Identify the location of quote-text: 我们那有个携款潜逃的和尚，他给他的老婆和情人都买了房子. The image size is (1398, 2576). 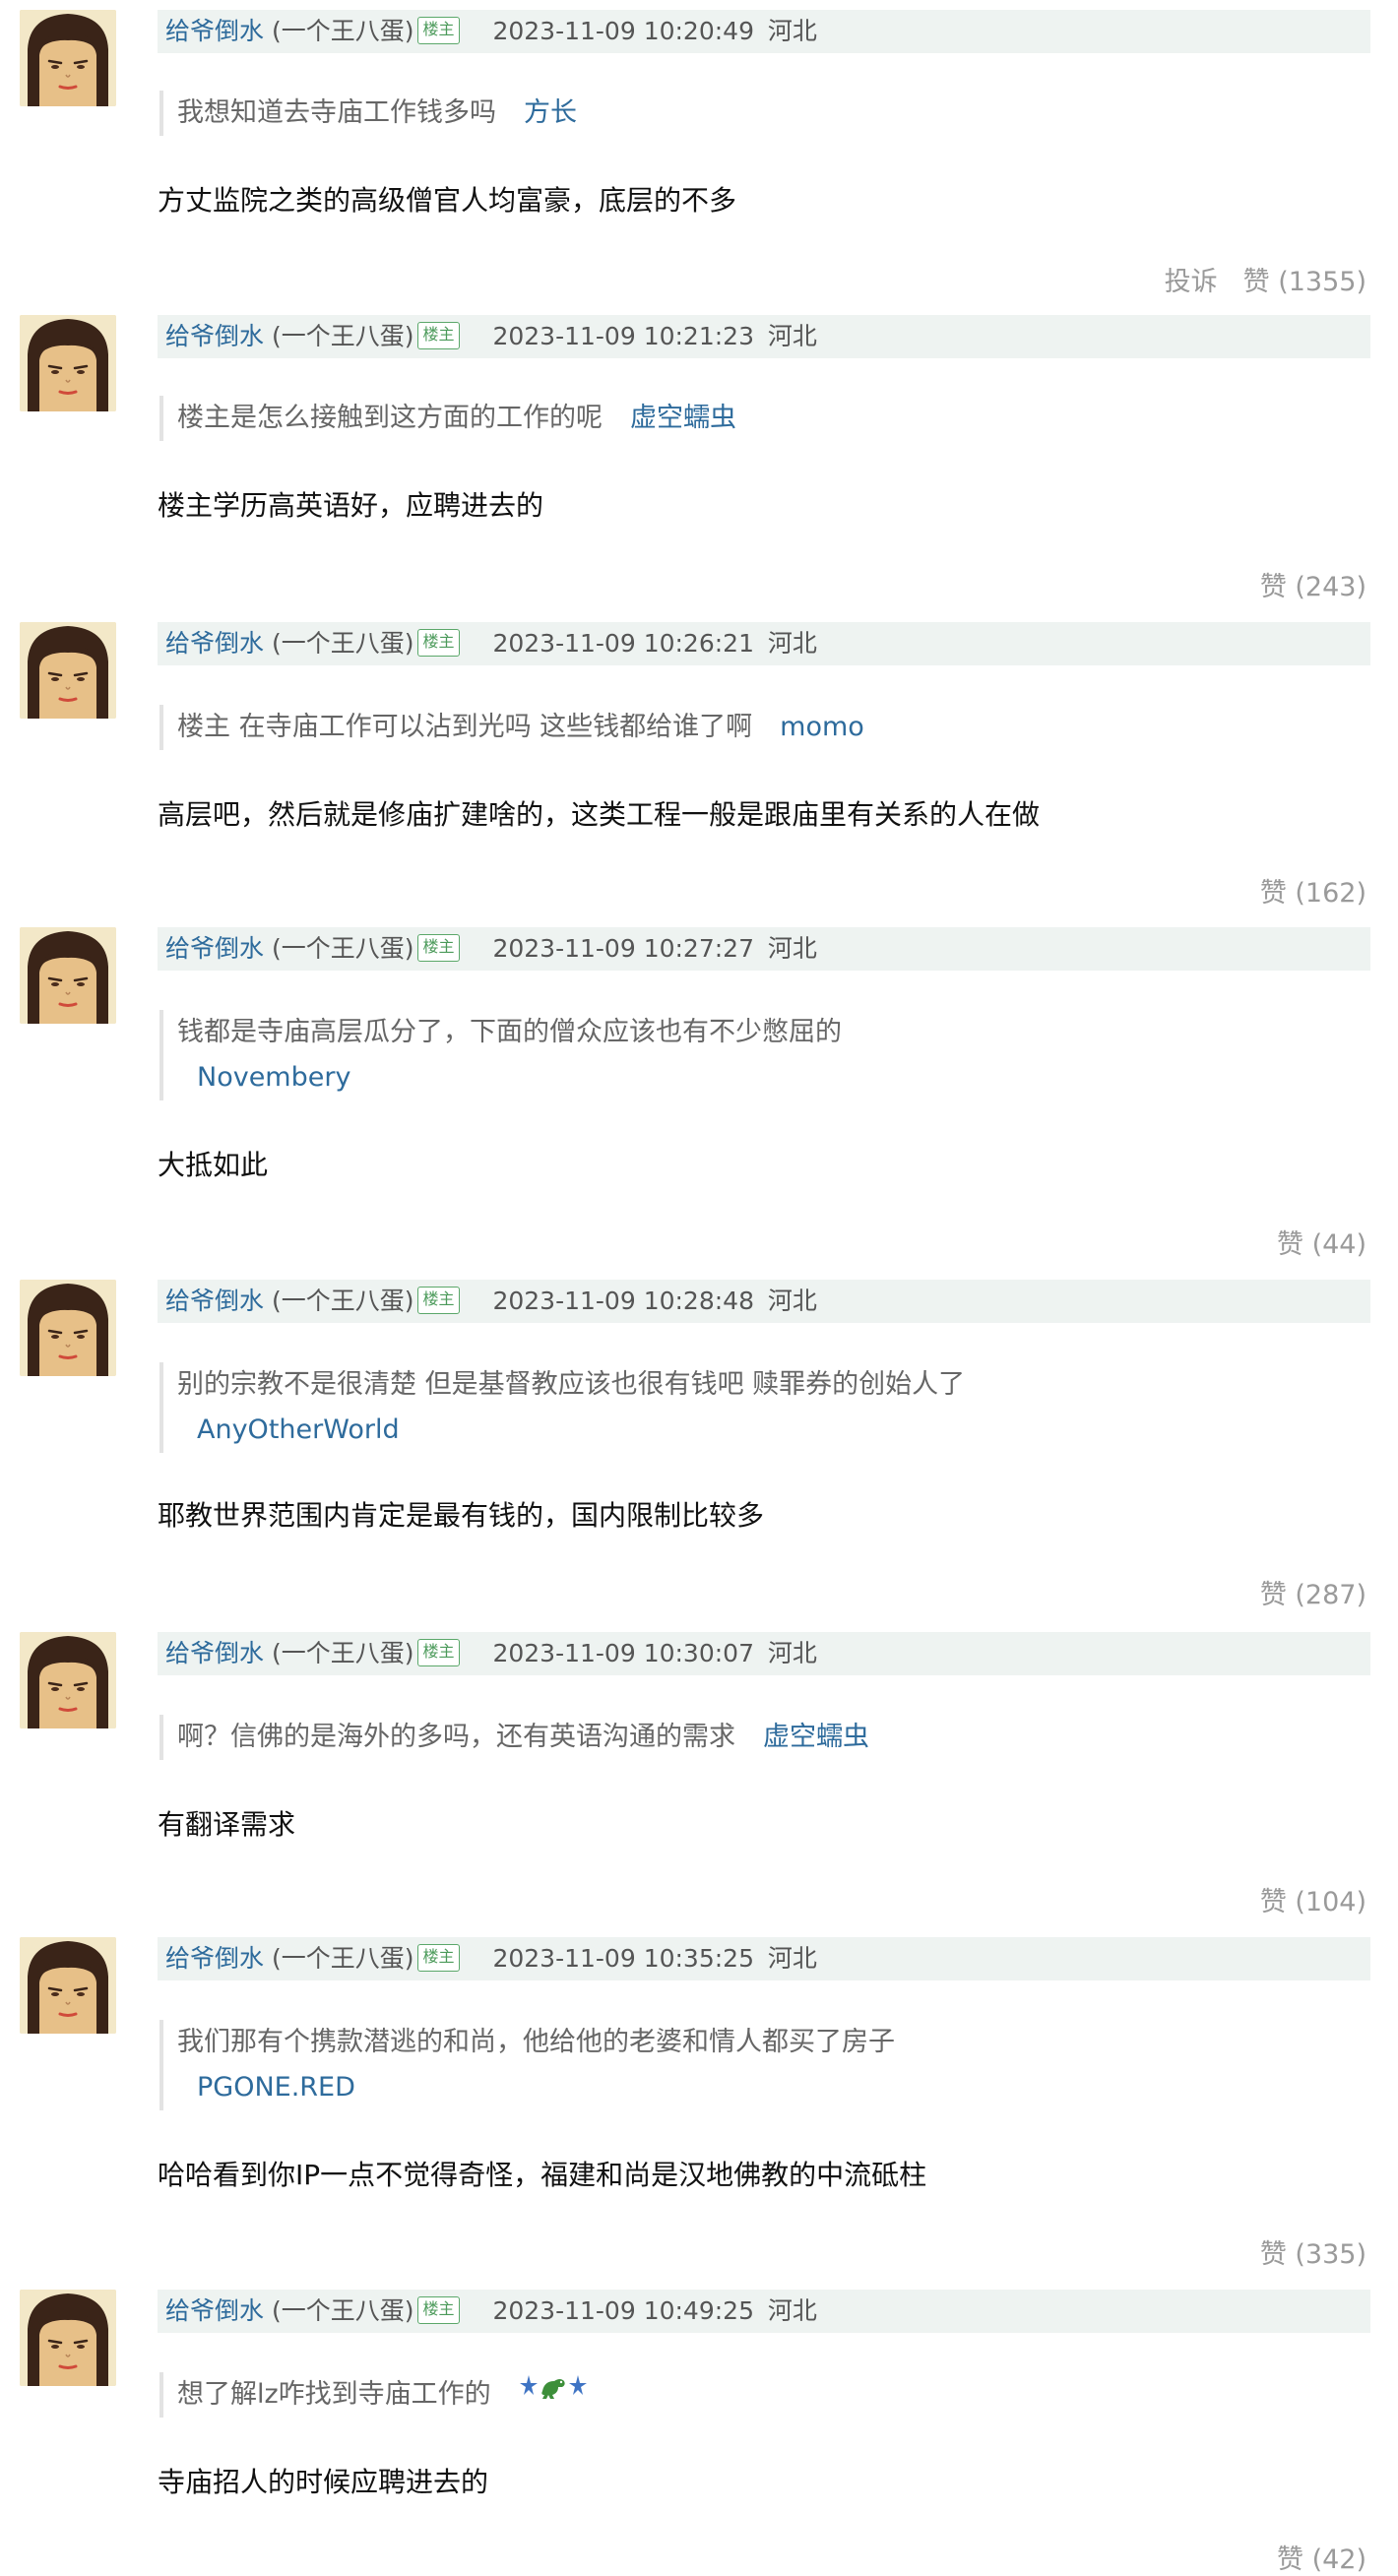
(536, 2042).